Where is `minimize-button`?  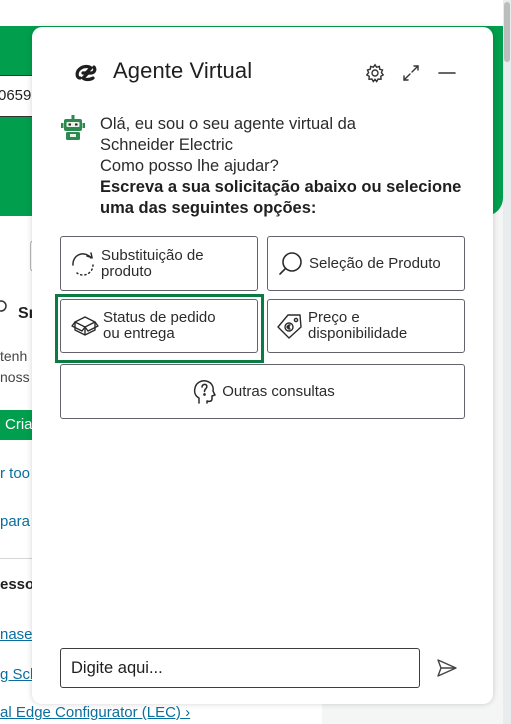
minimize-button is located at coordinates (447, 73).